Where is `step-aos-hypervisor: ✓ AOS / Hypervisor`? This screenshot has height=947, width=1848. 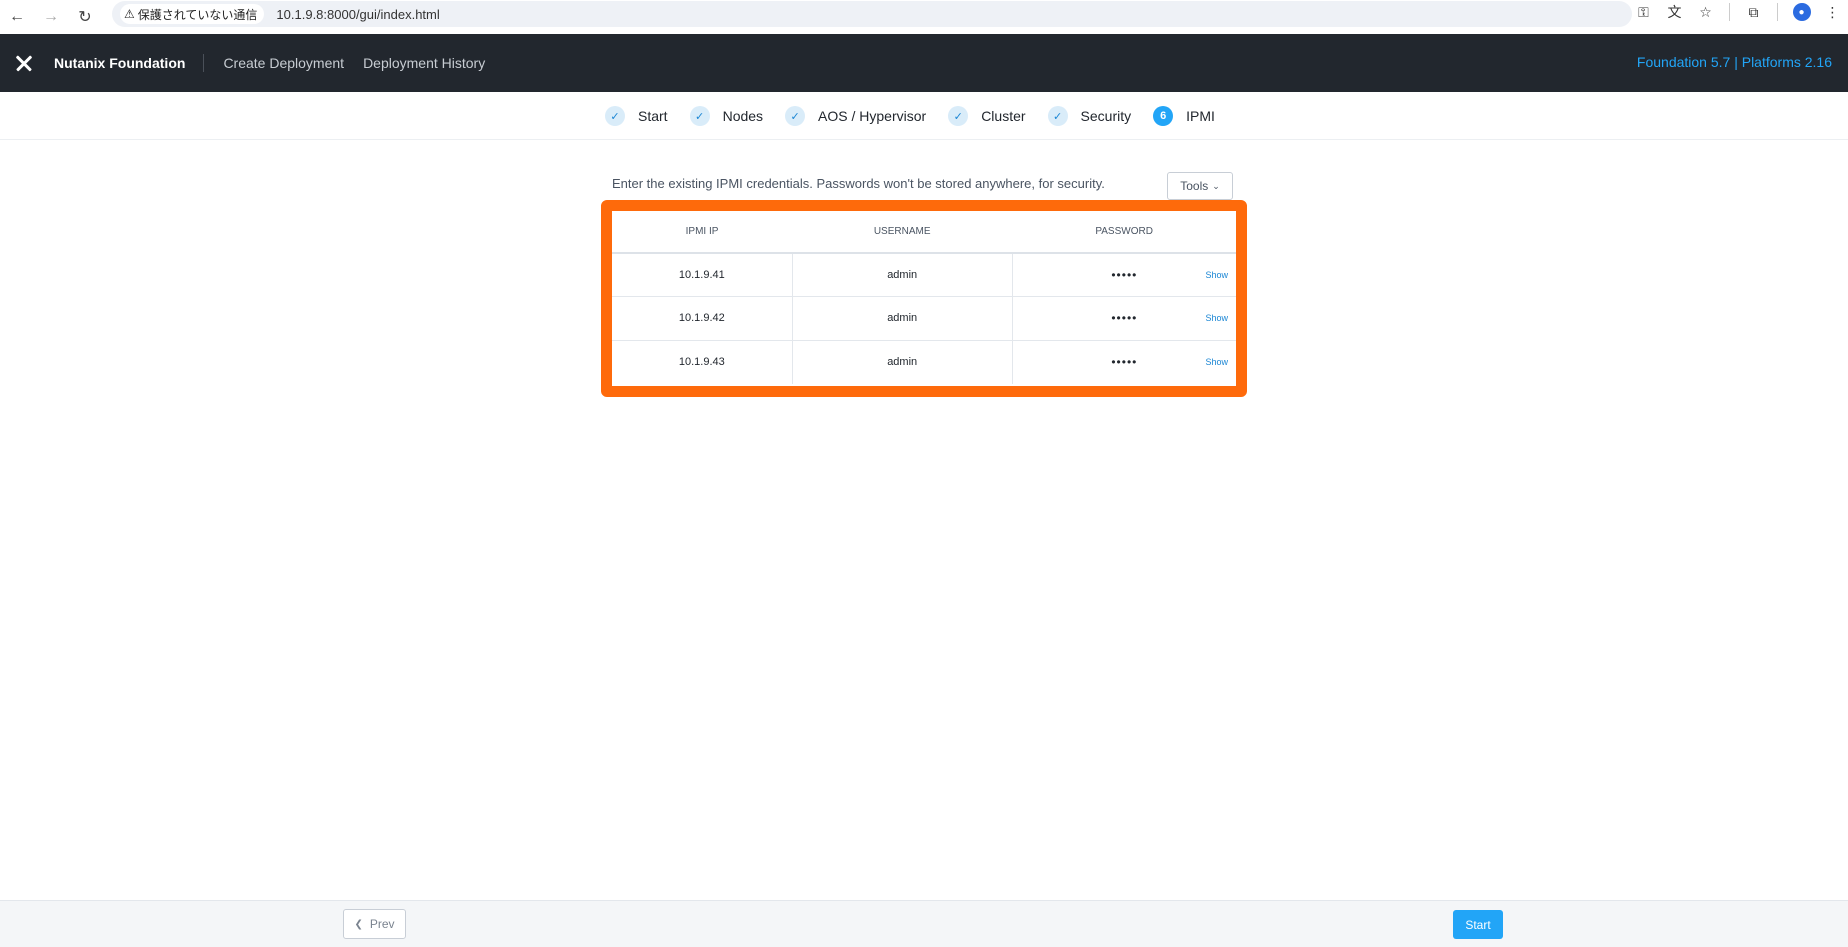 step-aos-hypervisor: ✓ AOS / Hypervisor is located at coordinates (855, 116).